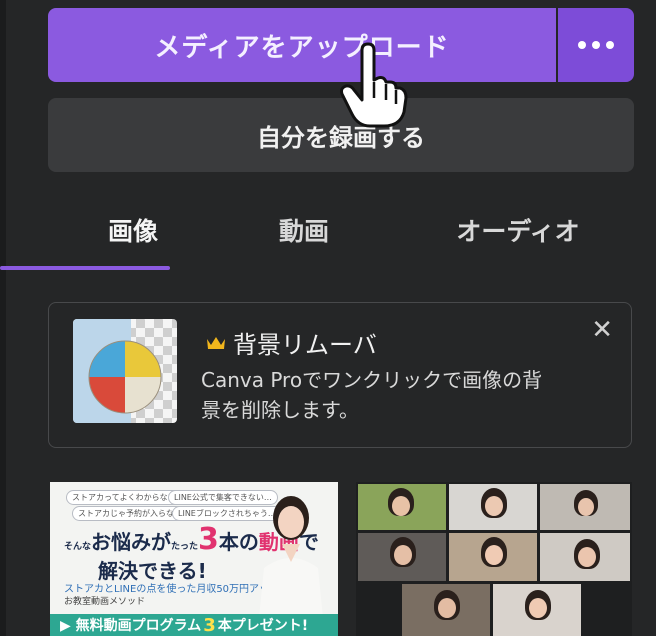 Image resolution: width=656 pixels, height=636 pixels. I want to click on ellipsis-icon, so click(596, 45).